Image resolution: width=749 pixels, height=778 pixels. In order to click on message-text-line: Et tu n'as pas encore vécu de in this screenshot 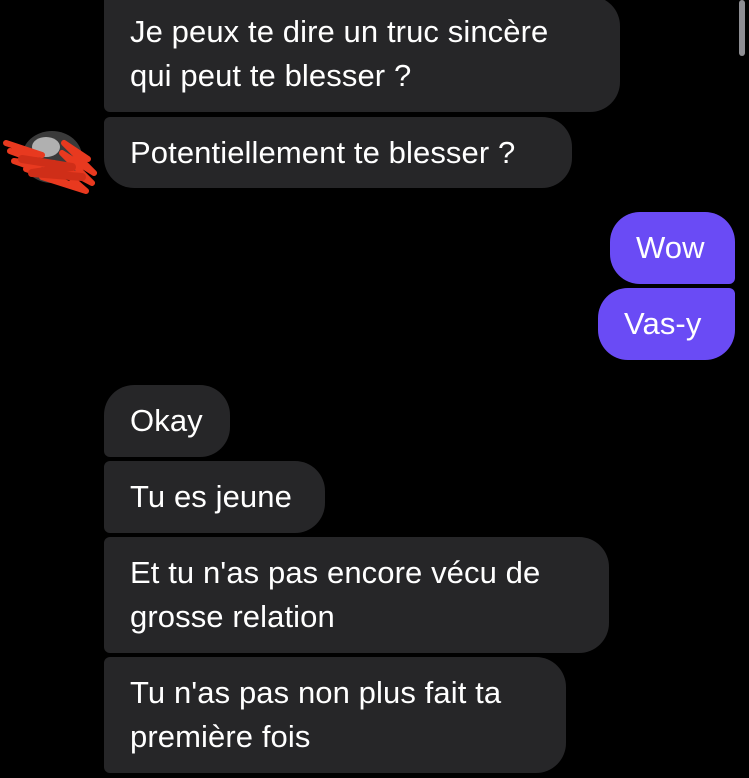, I will do `click(335, 572)`.